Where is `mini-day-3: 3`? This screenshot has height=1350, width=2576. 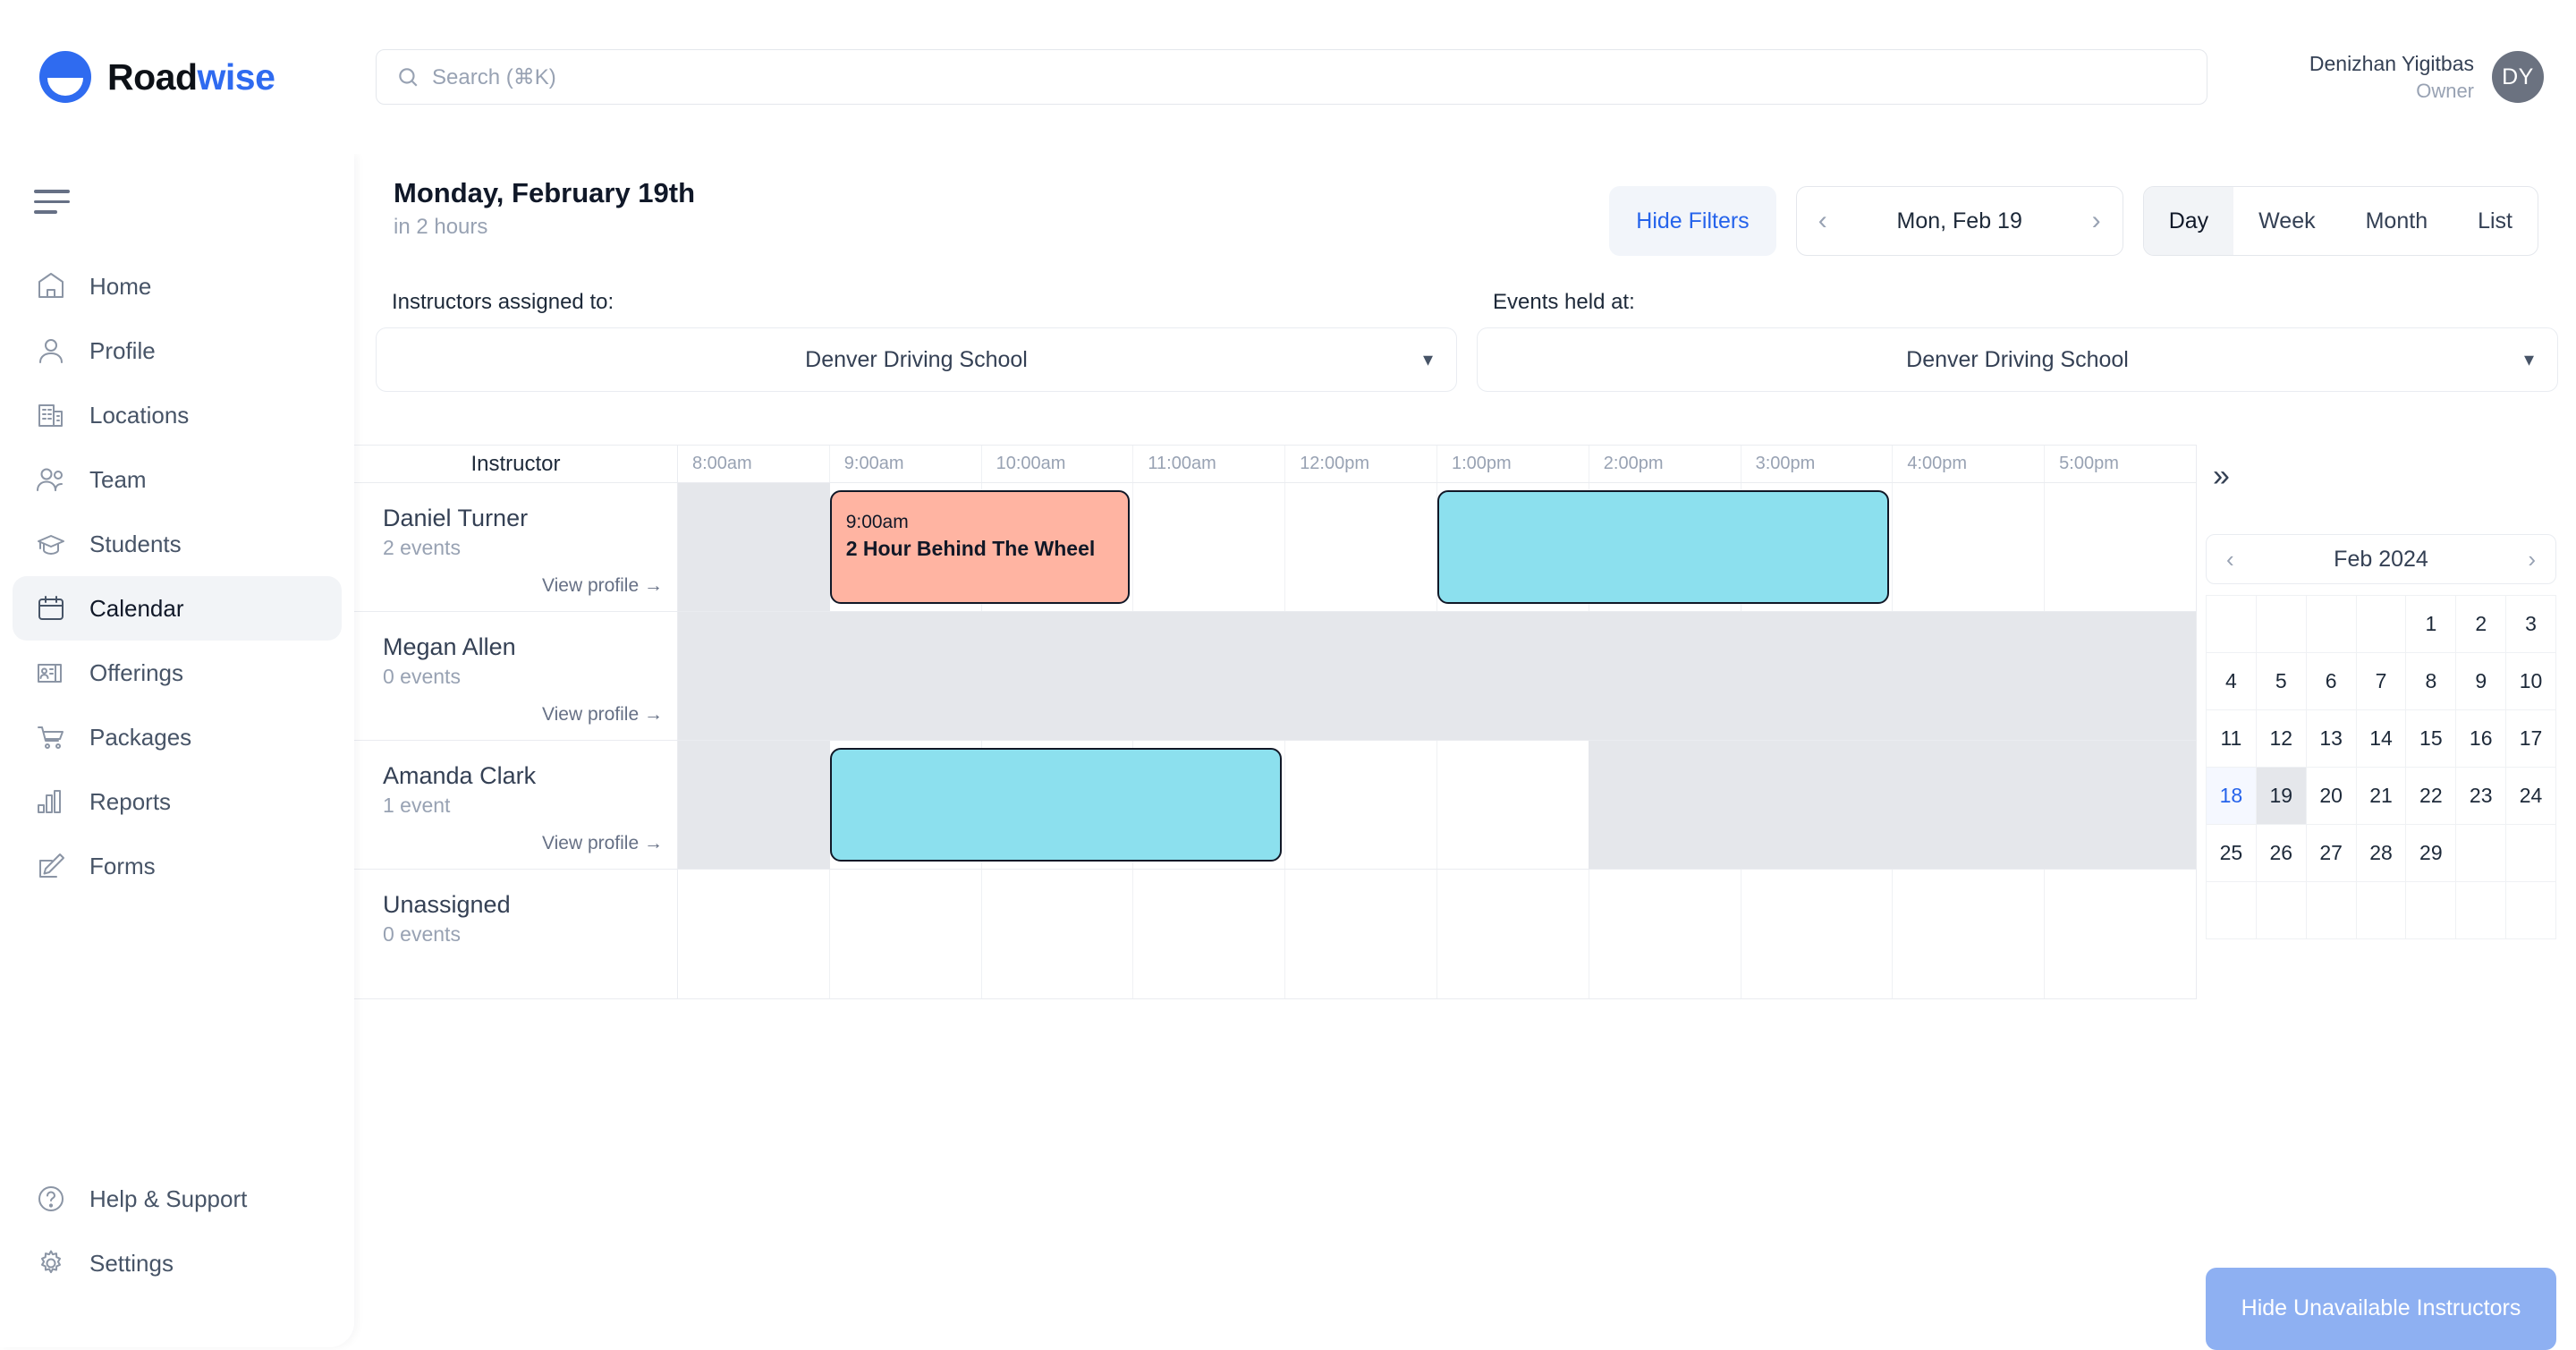 mini-day-3: 3 is located at coordinates (2531, 624).